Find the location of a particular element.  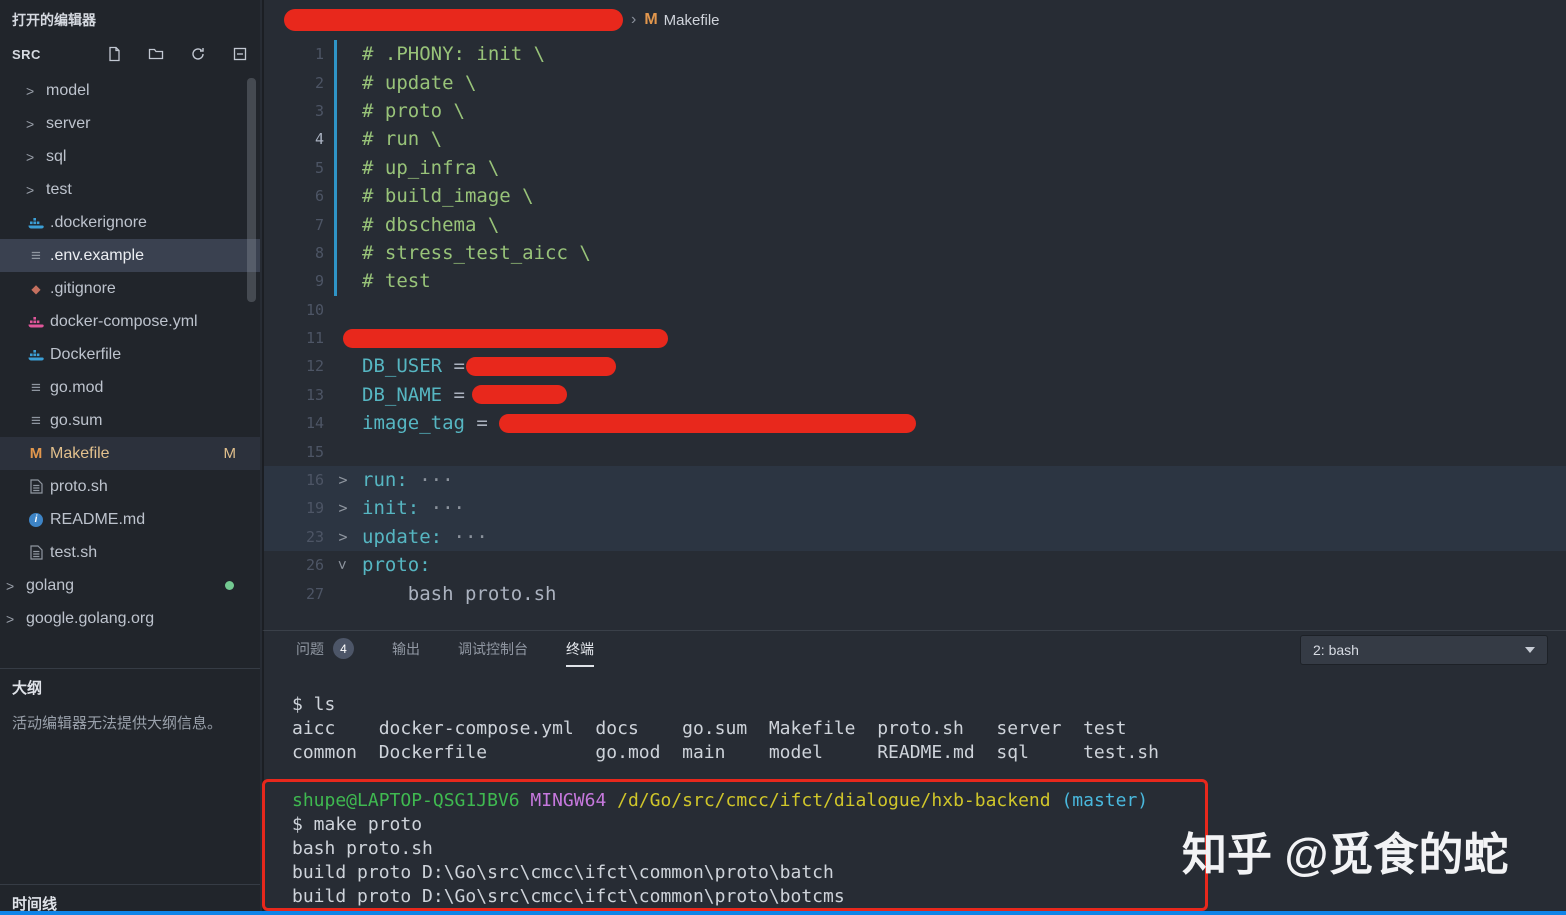

outline-header: 大纲 is located at coordinates (130, 687).